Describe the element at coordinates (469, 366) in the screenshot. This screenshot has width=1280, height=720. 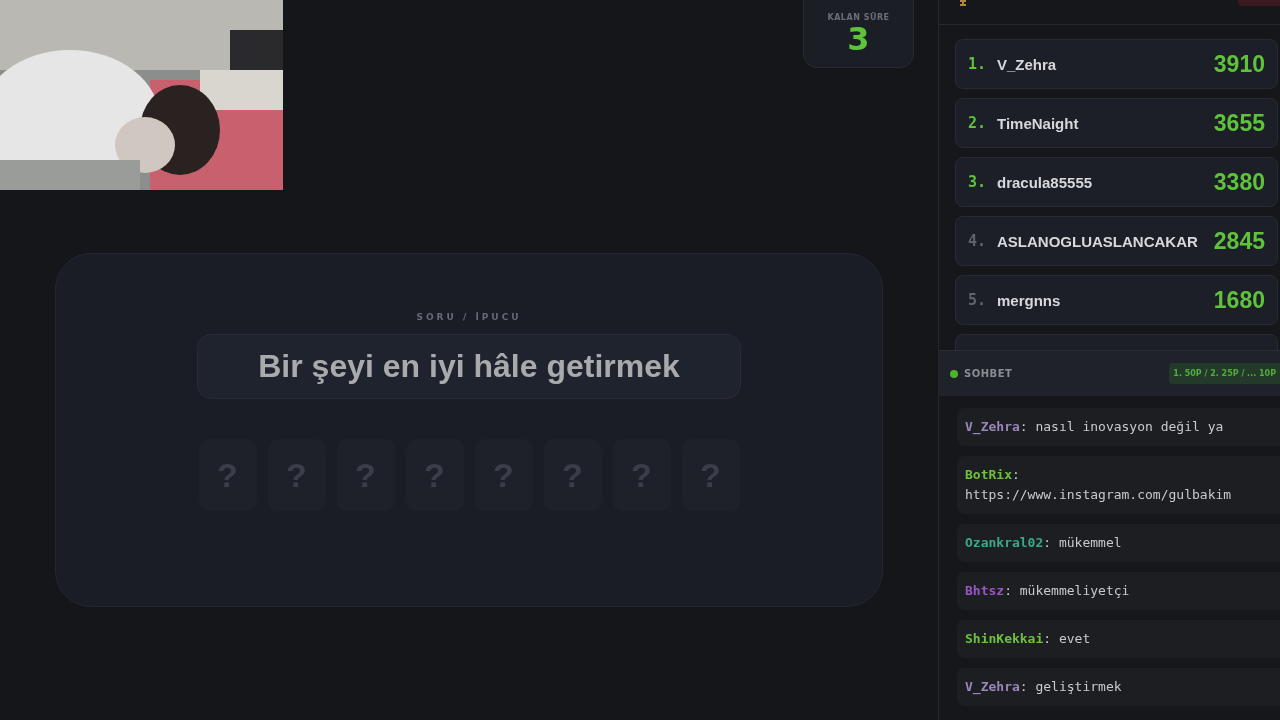
I see `question-text: Bir şeyi en iyi hâle getirmek` at that location.